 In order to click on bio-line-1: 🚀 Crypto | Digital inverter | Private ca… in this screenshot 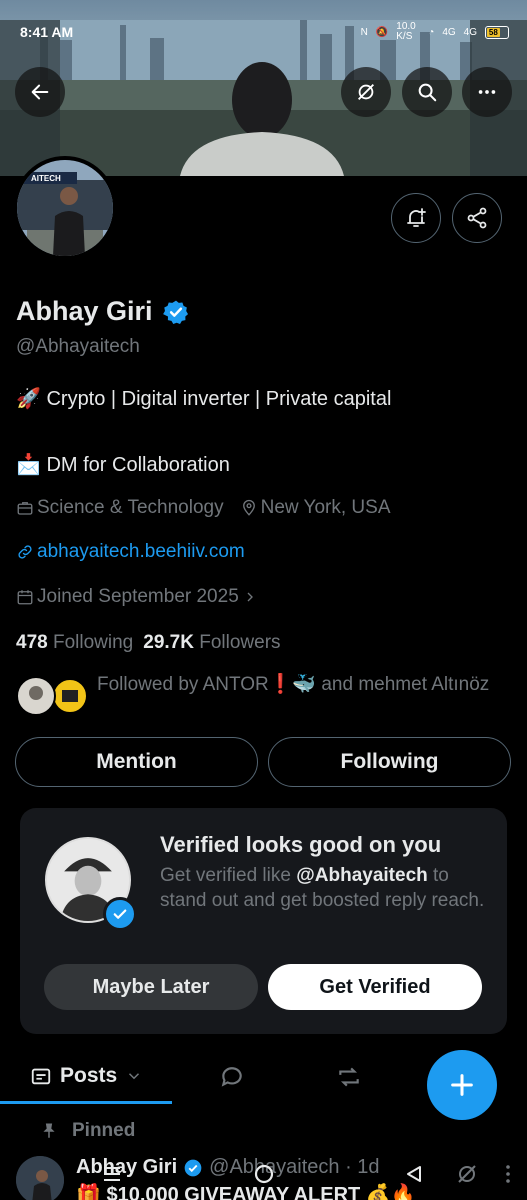, I will do `click(204, 399)`.